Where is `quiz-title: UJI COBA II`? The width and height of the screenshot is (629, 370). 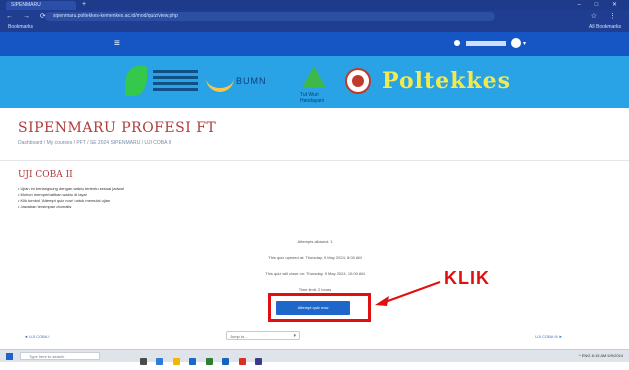
quiz-title: UJI COBA II is located at coordinates (45, 175).